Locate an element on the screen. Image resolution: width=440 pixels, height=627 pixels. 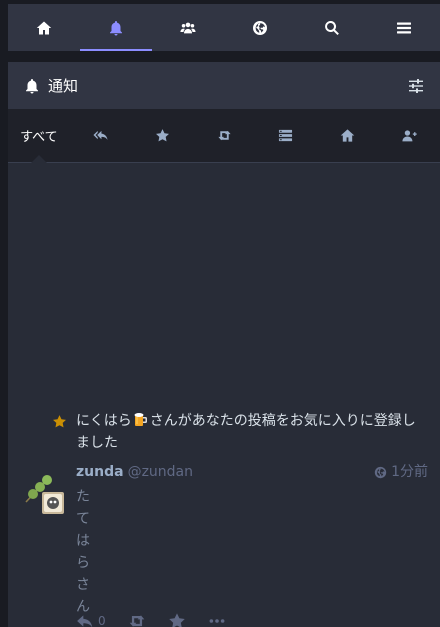
status-header: zunda @zundan 1分前 is located at coordinates (252, 472).